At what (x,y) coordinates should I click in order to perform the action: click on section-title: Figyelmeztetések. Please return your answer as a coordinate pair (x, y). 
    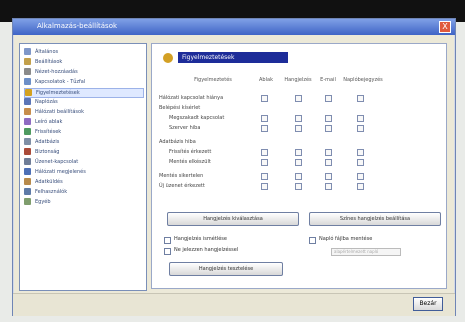
    Looking at the image, I should click on (233, 57).